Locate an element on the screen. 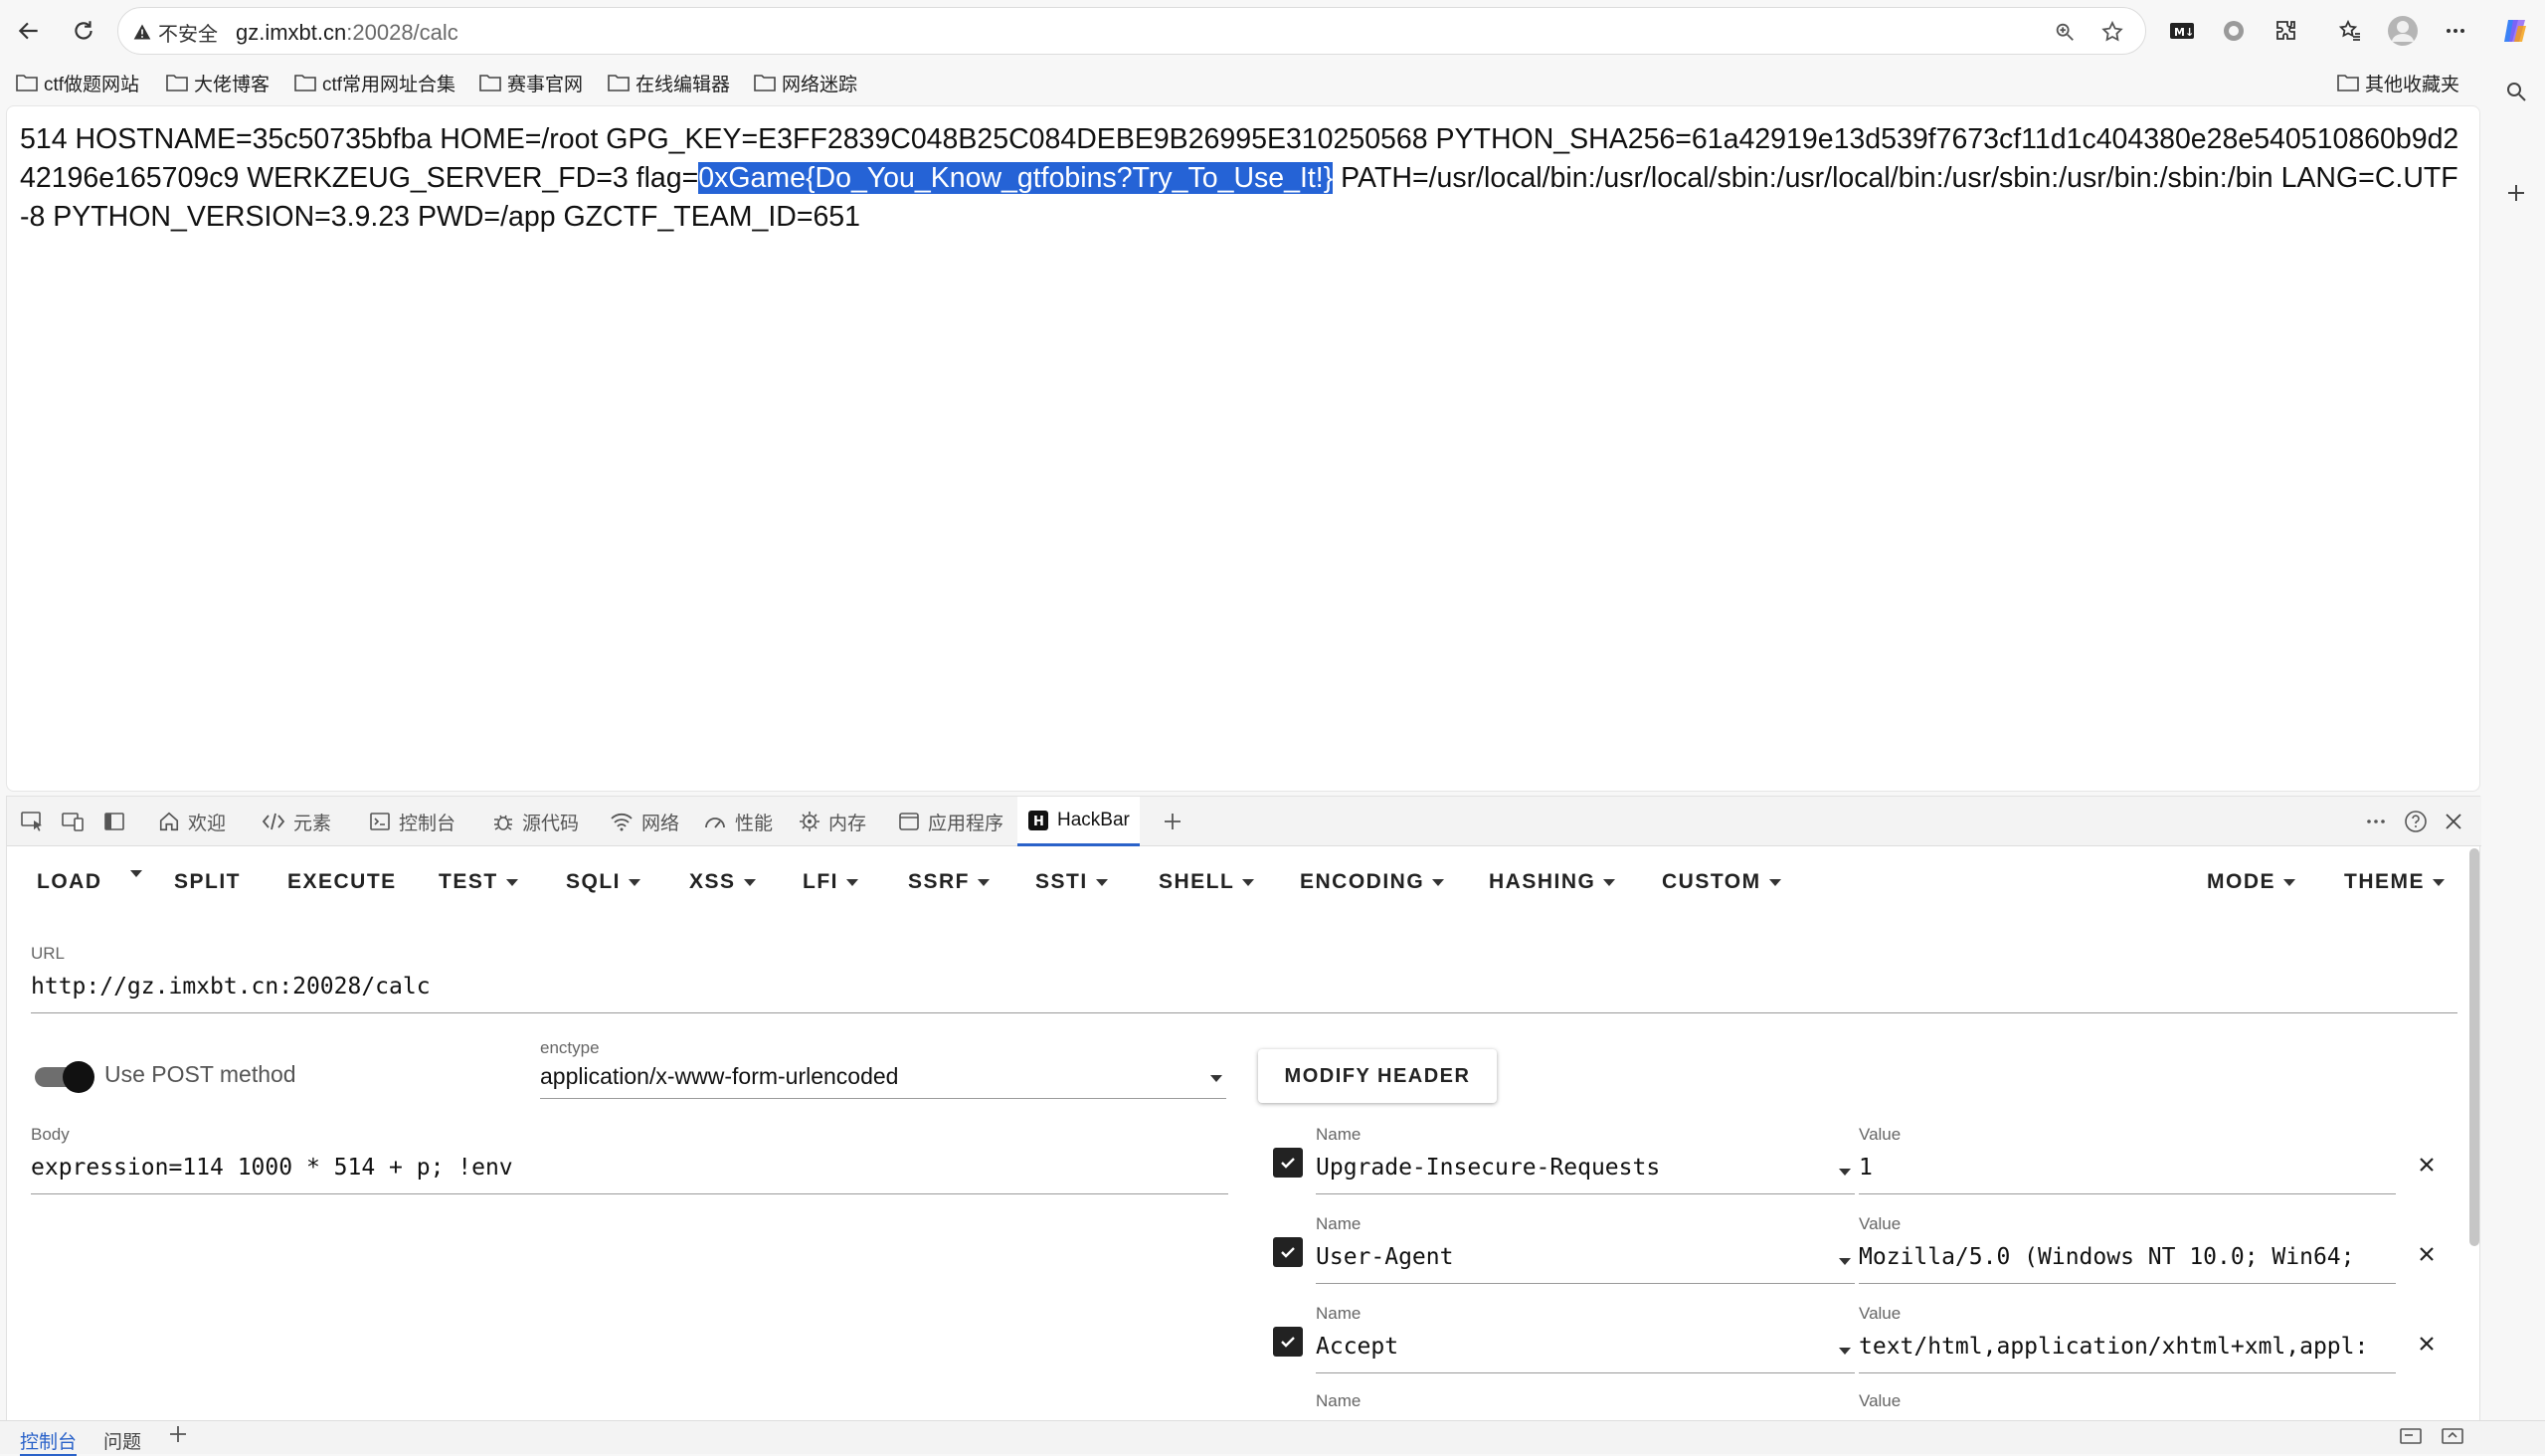 This screenshot has width=2545, height=1456. custom-menu: CUSTOM is located at coordinates (1722, 882).